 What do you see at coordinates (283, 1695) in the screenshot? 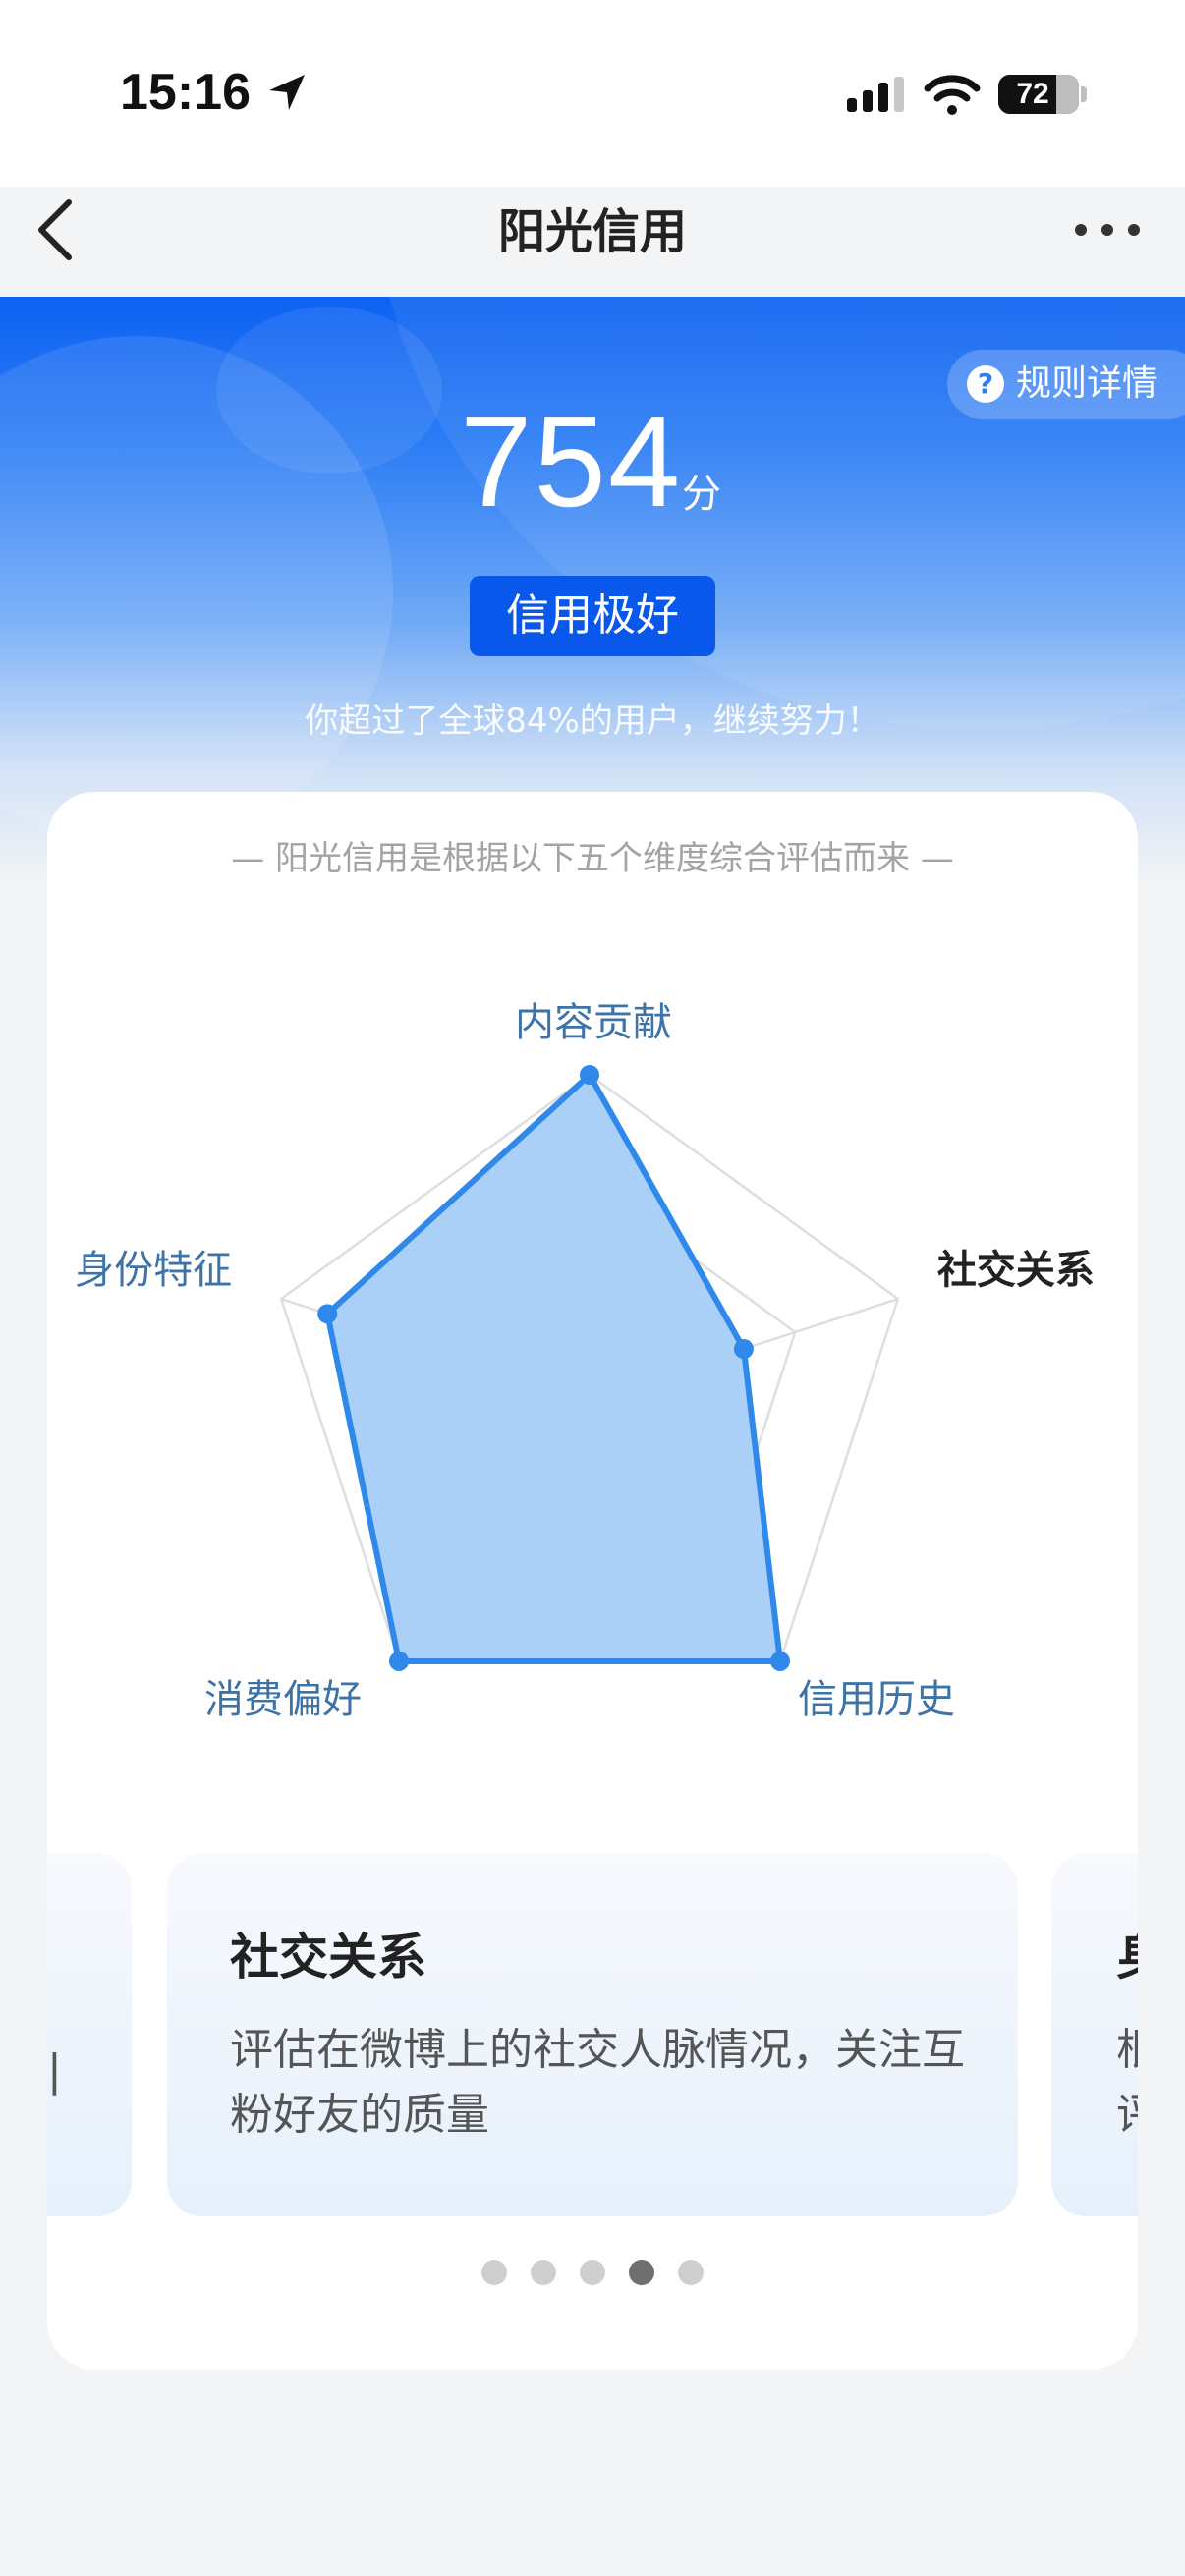
I see `radar-label-4: 消费偏好` at bounding box center [283, 1695].